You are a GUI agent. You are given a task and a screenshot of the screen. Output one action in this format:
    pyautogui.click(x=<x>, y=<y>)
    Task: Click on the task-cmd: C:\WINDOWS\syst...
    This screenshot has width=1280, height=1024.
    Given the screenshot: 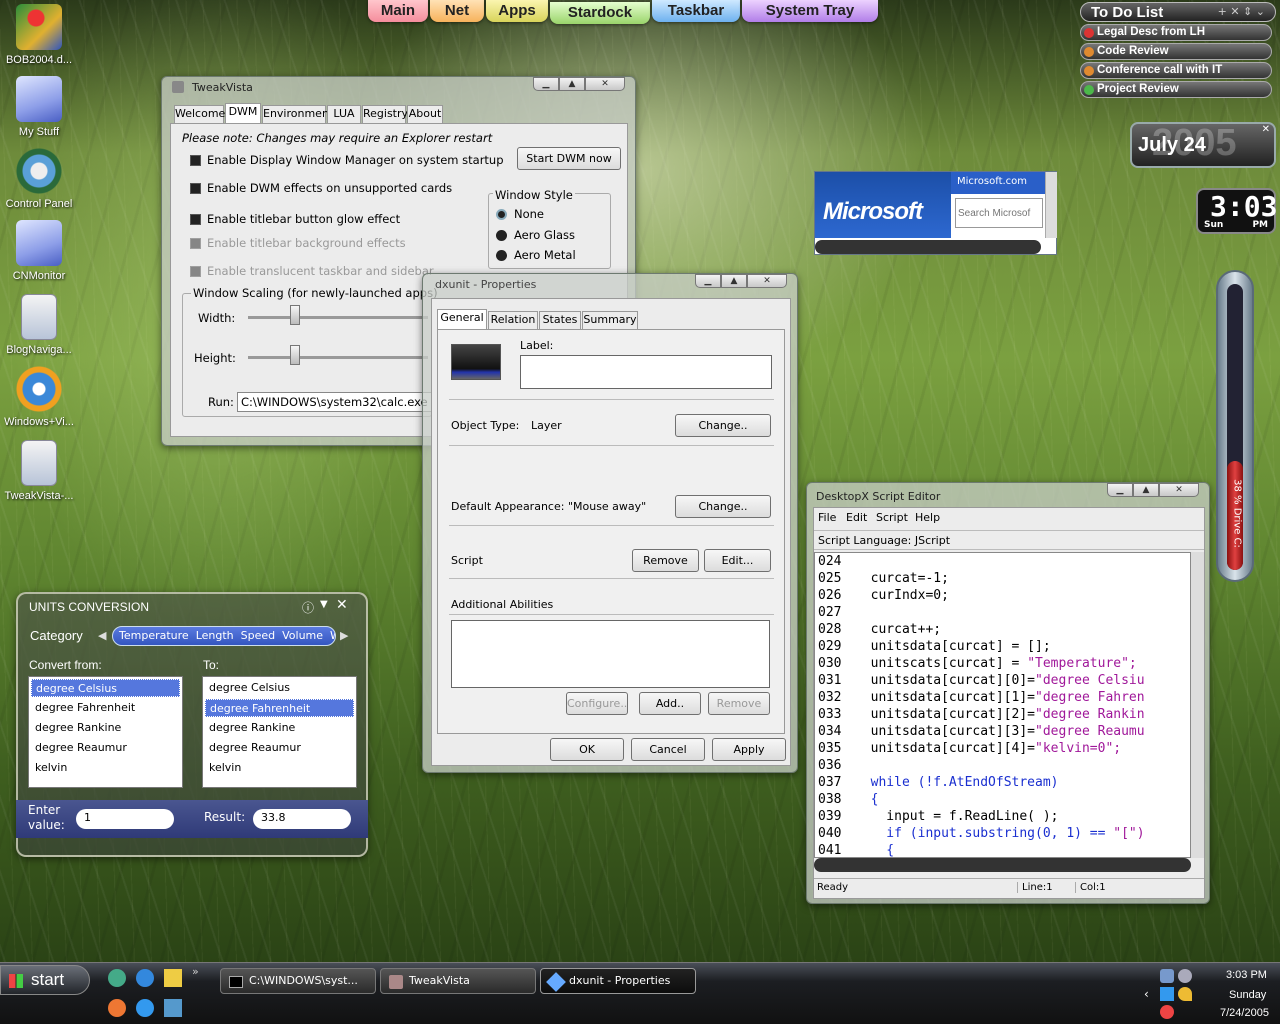 What is the action you would take?
    pyautogui.click(x=298, y=981)
    